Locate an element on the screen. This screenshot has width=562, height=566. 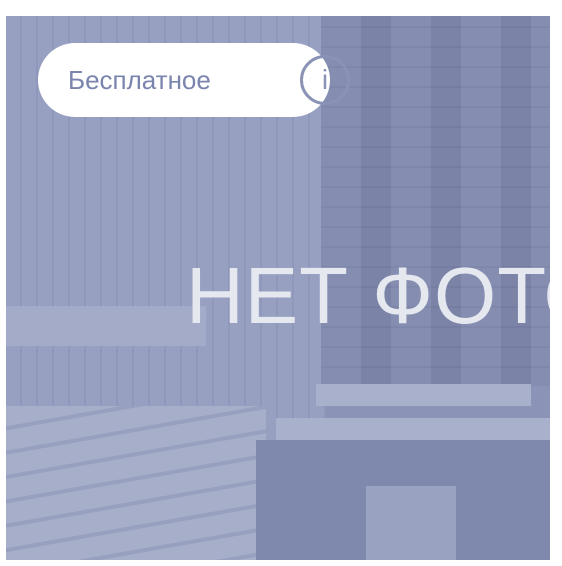
free-badge: Бесплатное i is located at coordinates (194, 80).